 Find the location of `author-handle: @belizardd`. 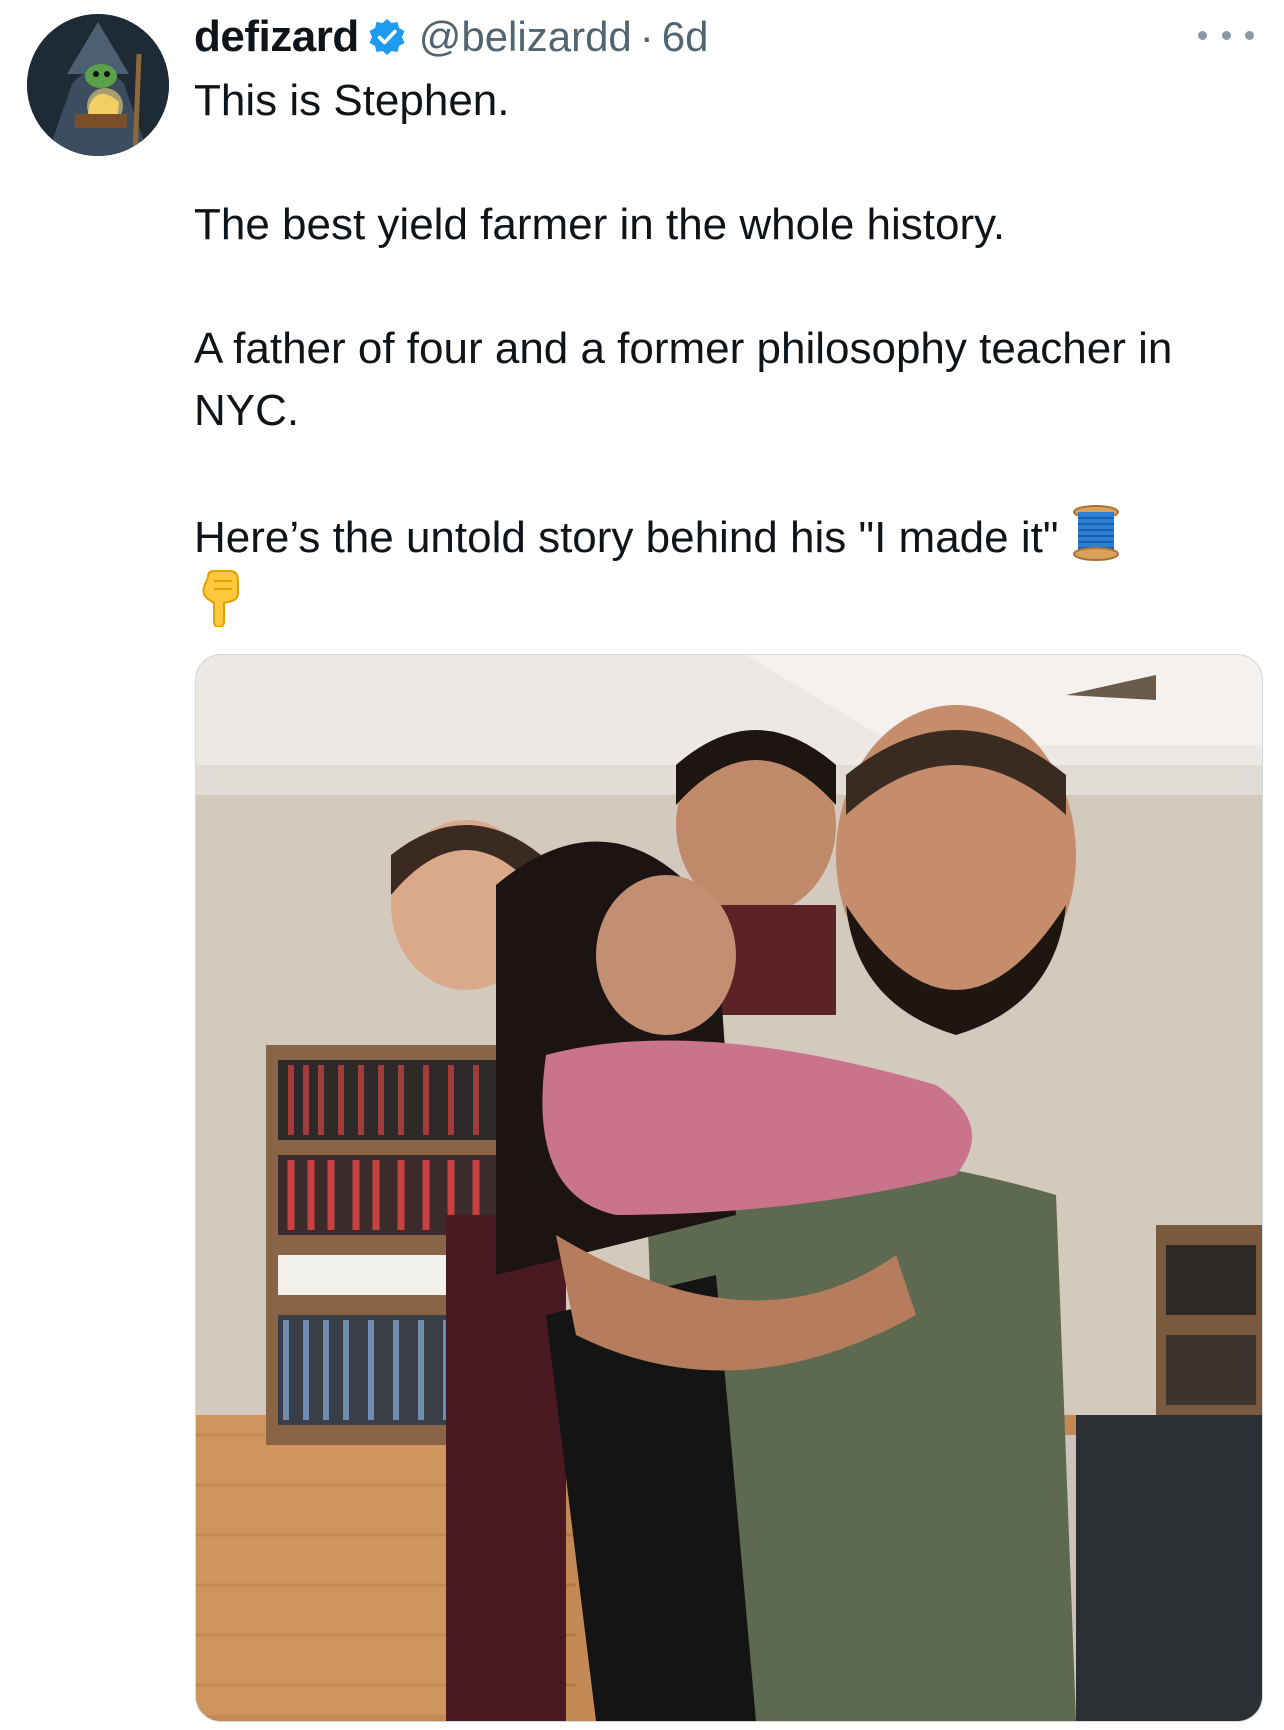

author-handle: @belizardd is located at coordinates (525, 37).